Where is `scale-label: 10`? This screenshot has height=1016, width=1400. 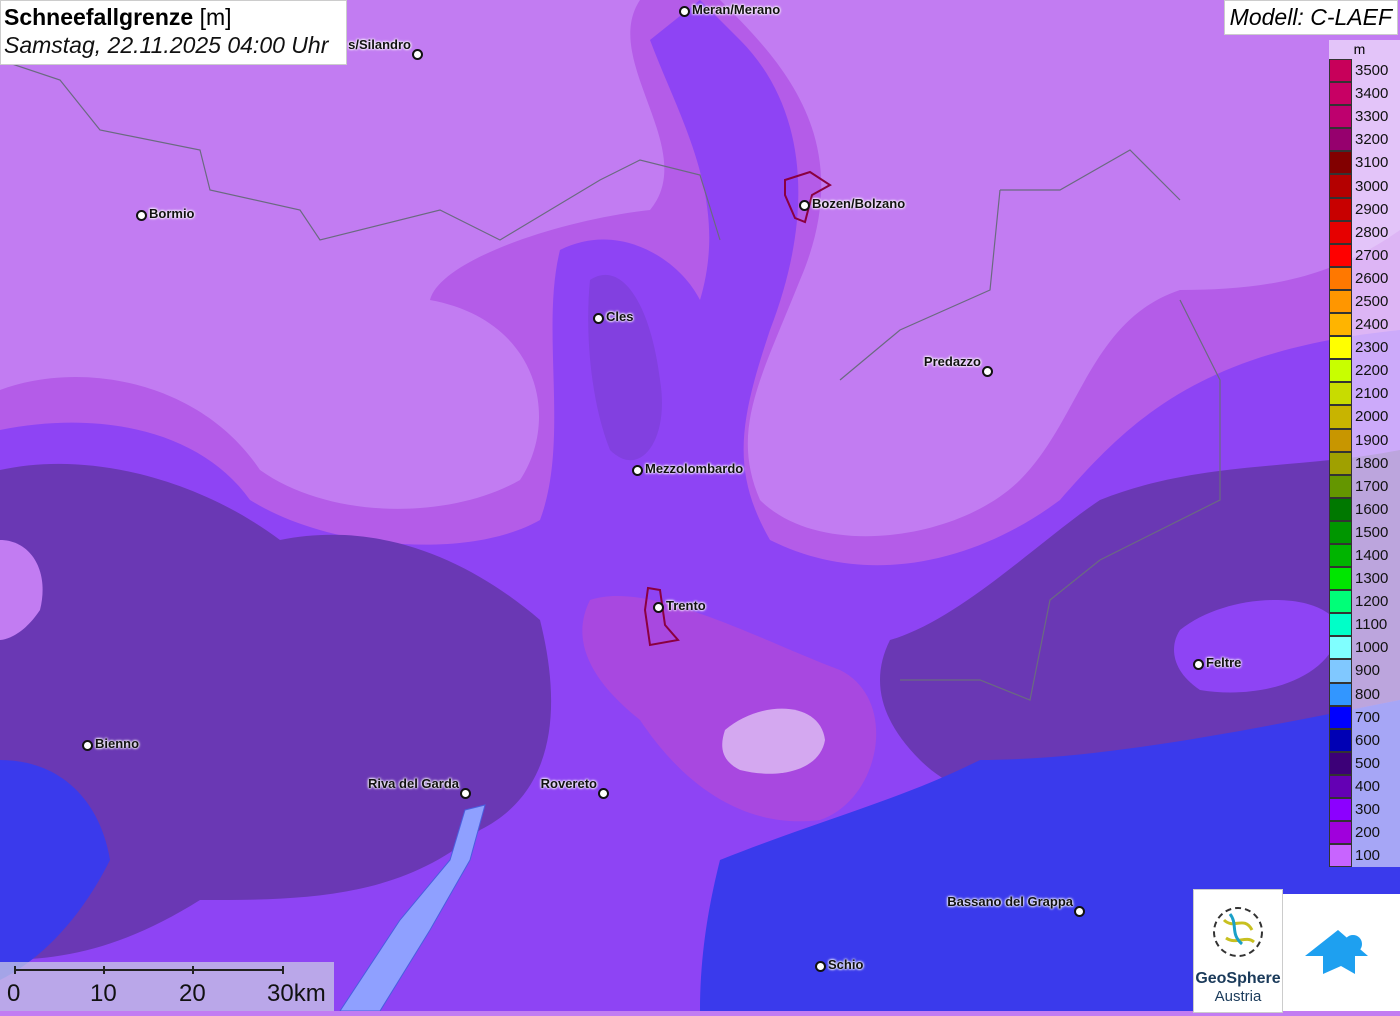
scale-label: 10 is located at coordinates (103, 993).